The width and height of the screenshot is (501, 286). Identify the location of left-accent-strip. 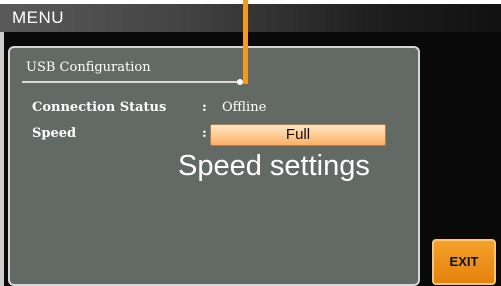
(2, 159).